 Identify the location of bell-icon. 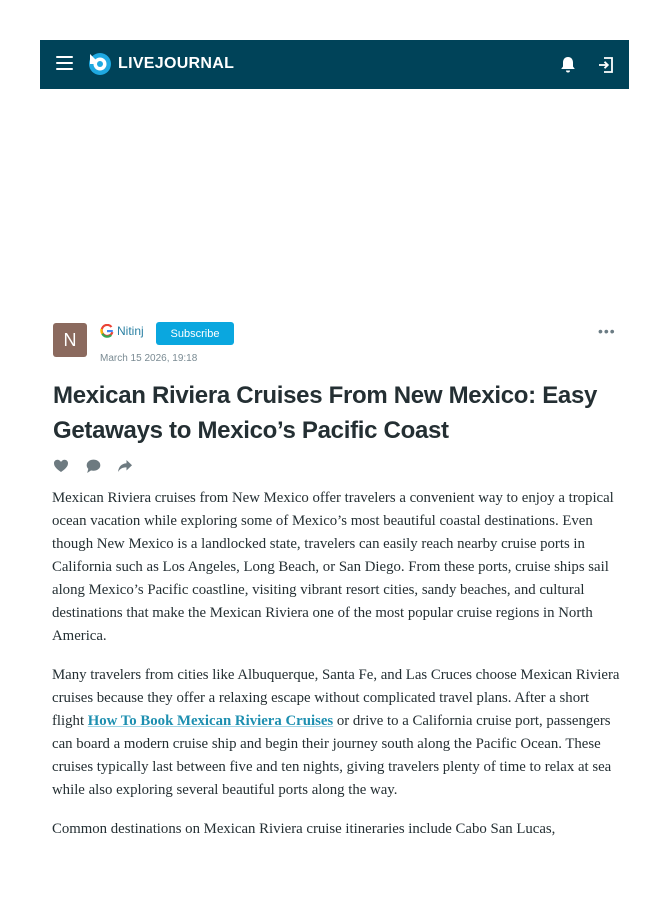
(568, 65).